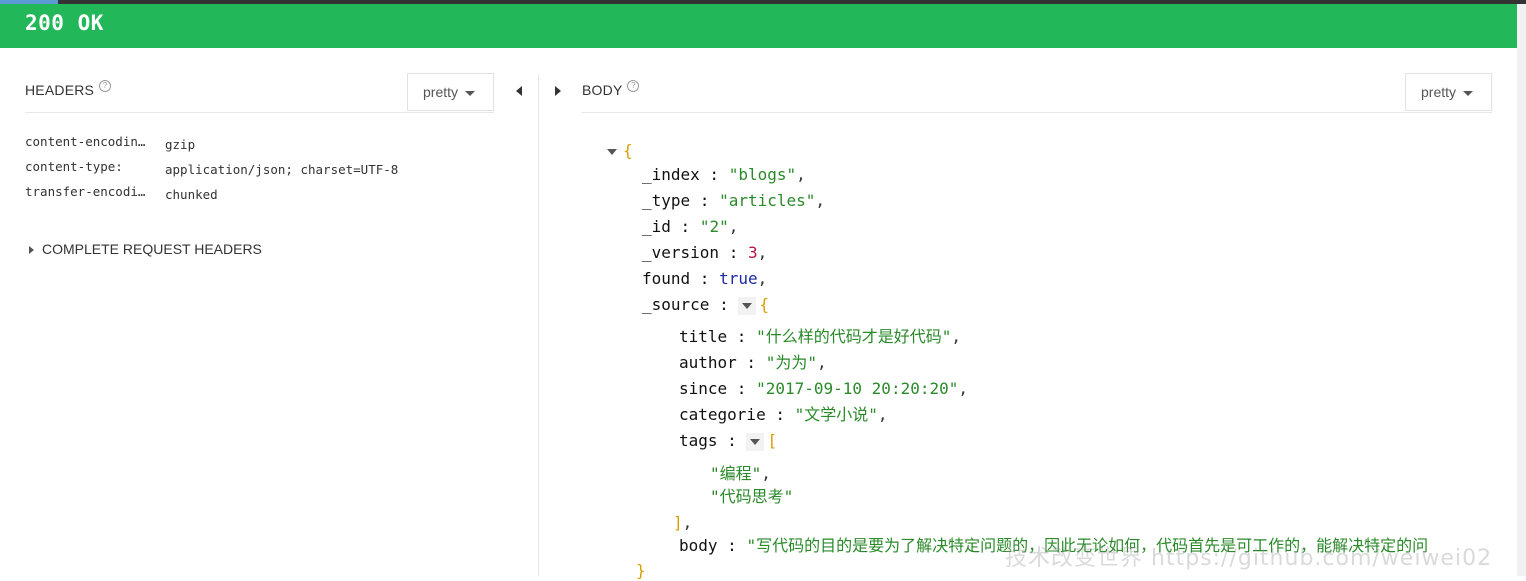  I want to click on json-field: _version : 3,, so click(705, 252).